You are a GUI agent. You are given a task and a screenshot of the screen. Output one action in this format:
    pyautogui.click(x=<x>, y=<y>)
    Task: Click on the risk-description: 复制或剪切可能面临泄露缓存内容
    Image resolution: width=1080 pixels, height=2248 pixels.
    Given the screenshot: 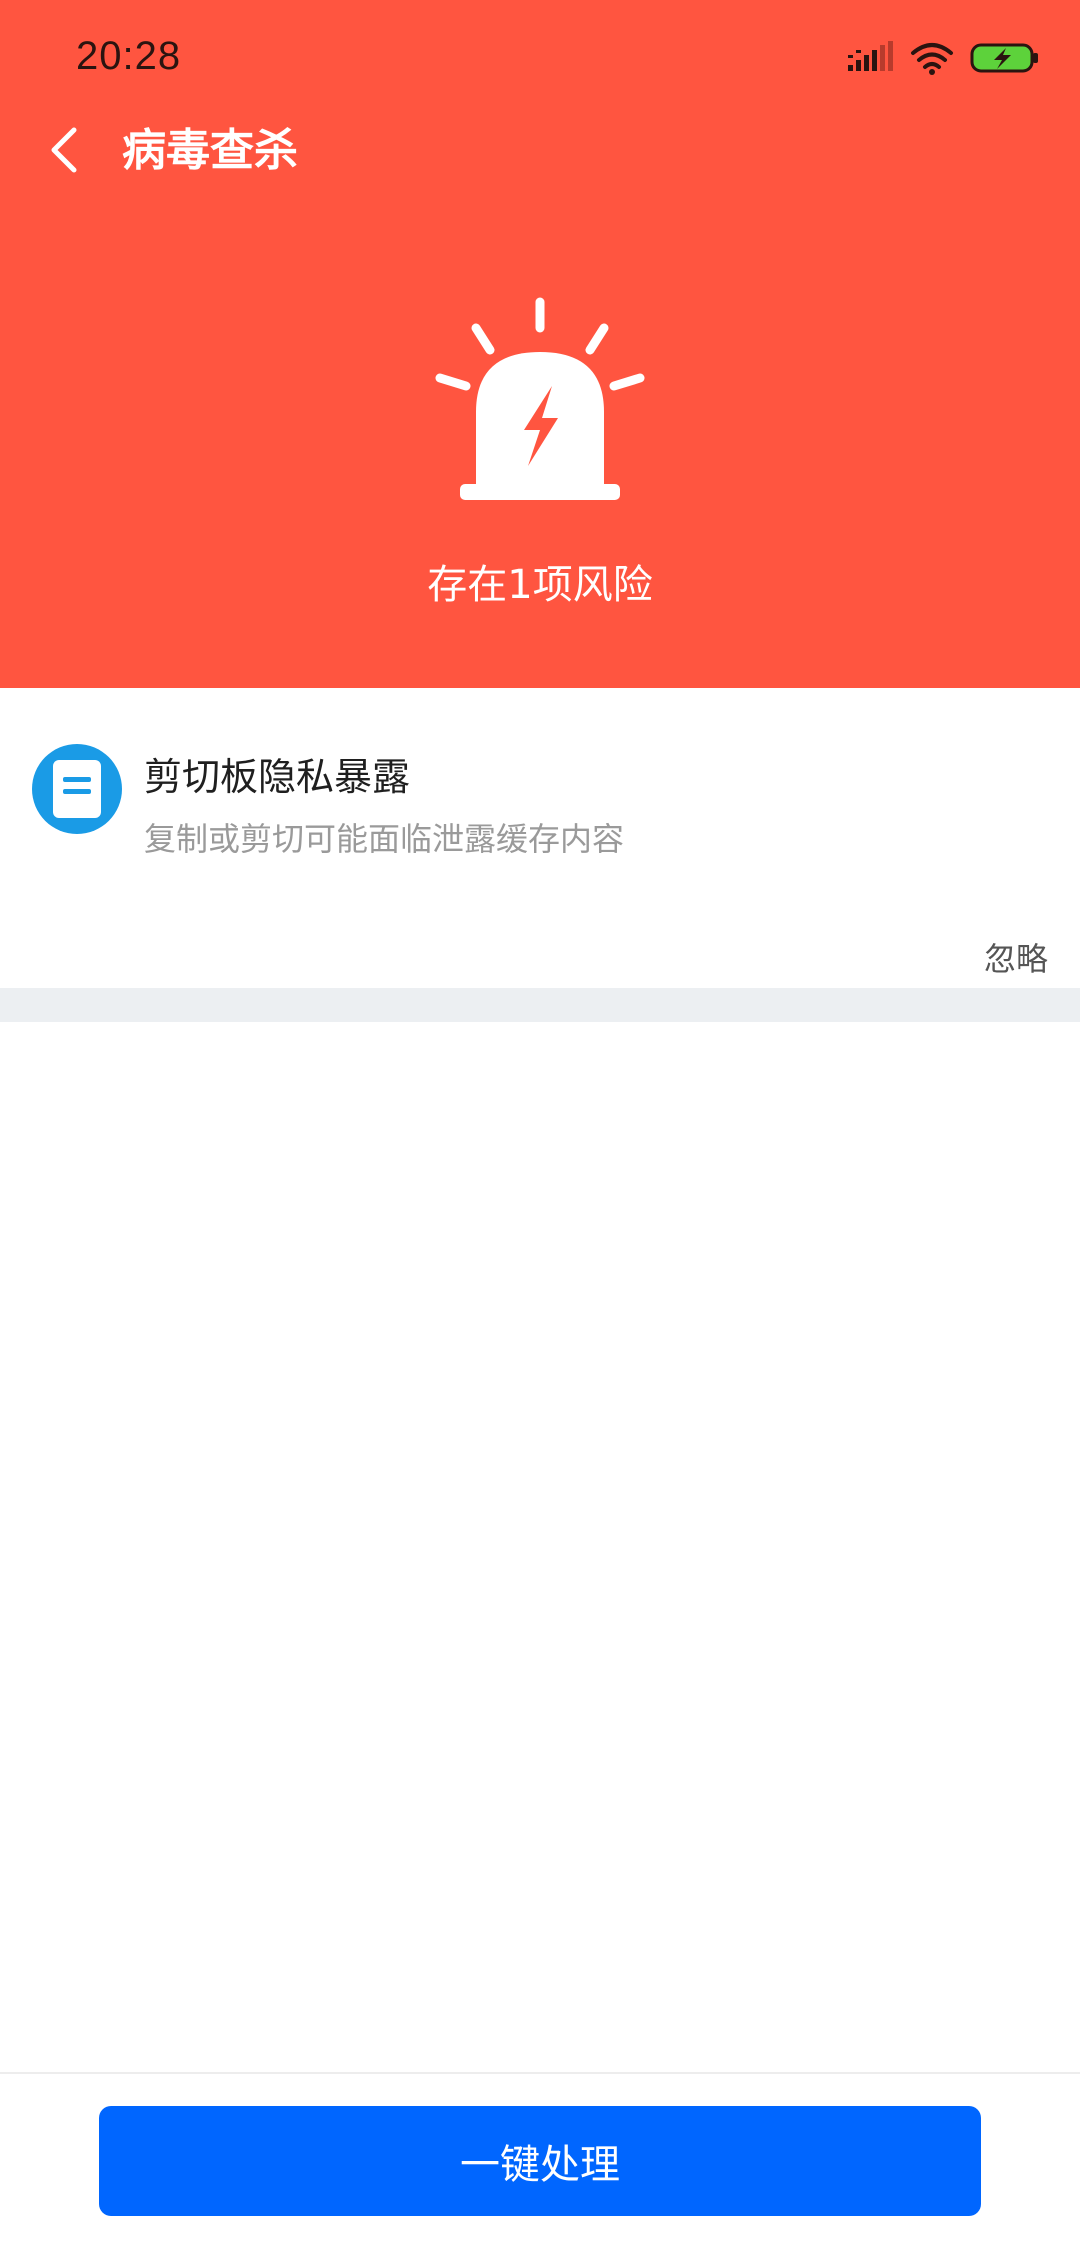 What is the action you would take?
    pyautogui.click(x=384, y=839)
    